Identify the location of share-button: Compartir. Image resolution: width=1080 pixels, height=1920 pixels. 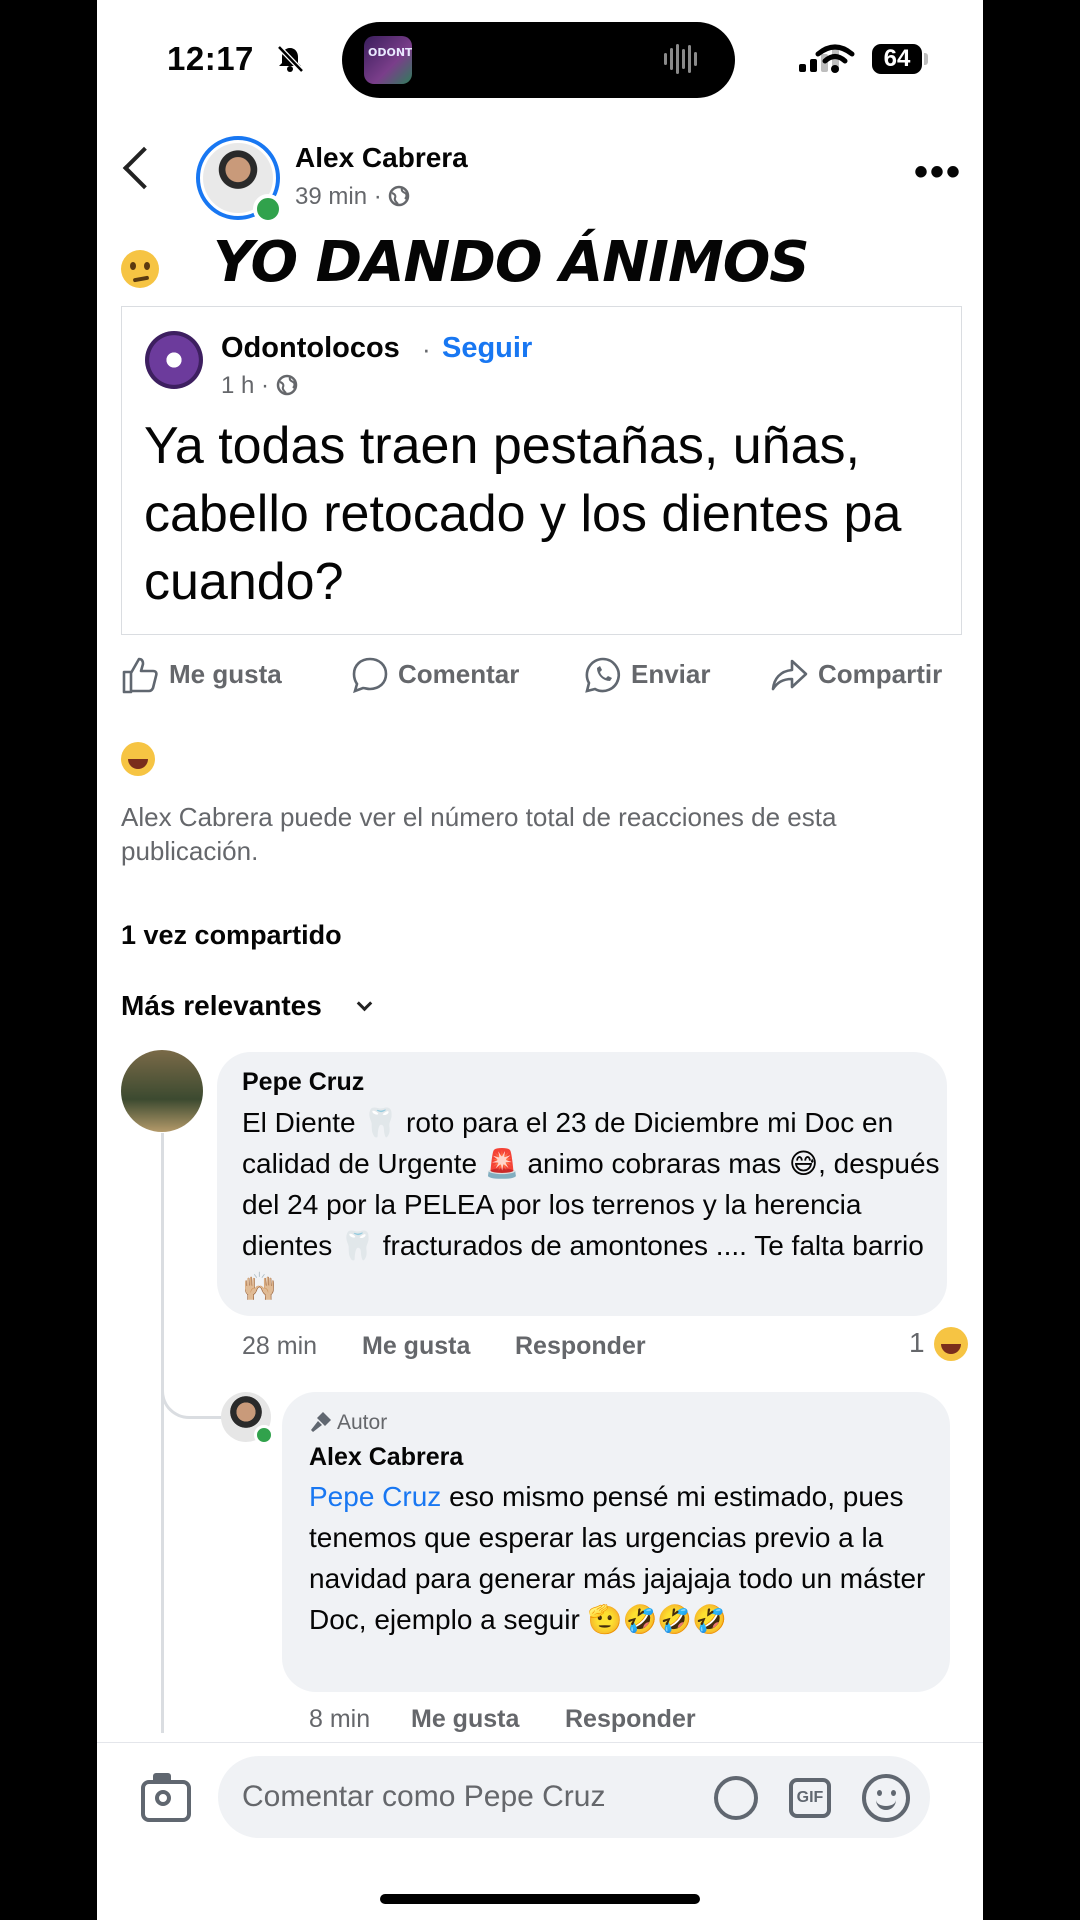
(856, 675).